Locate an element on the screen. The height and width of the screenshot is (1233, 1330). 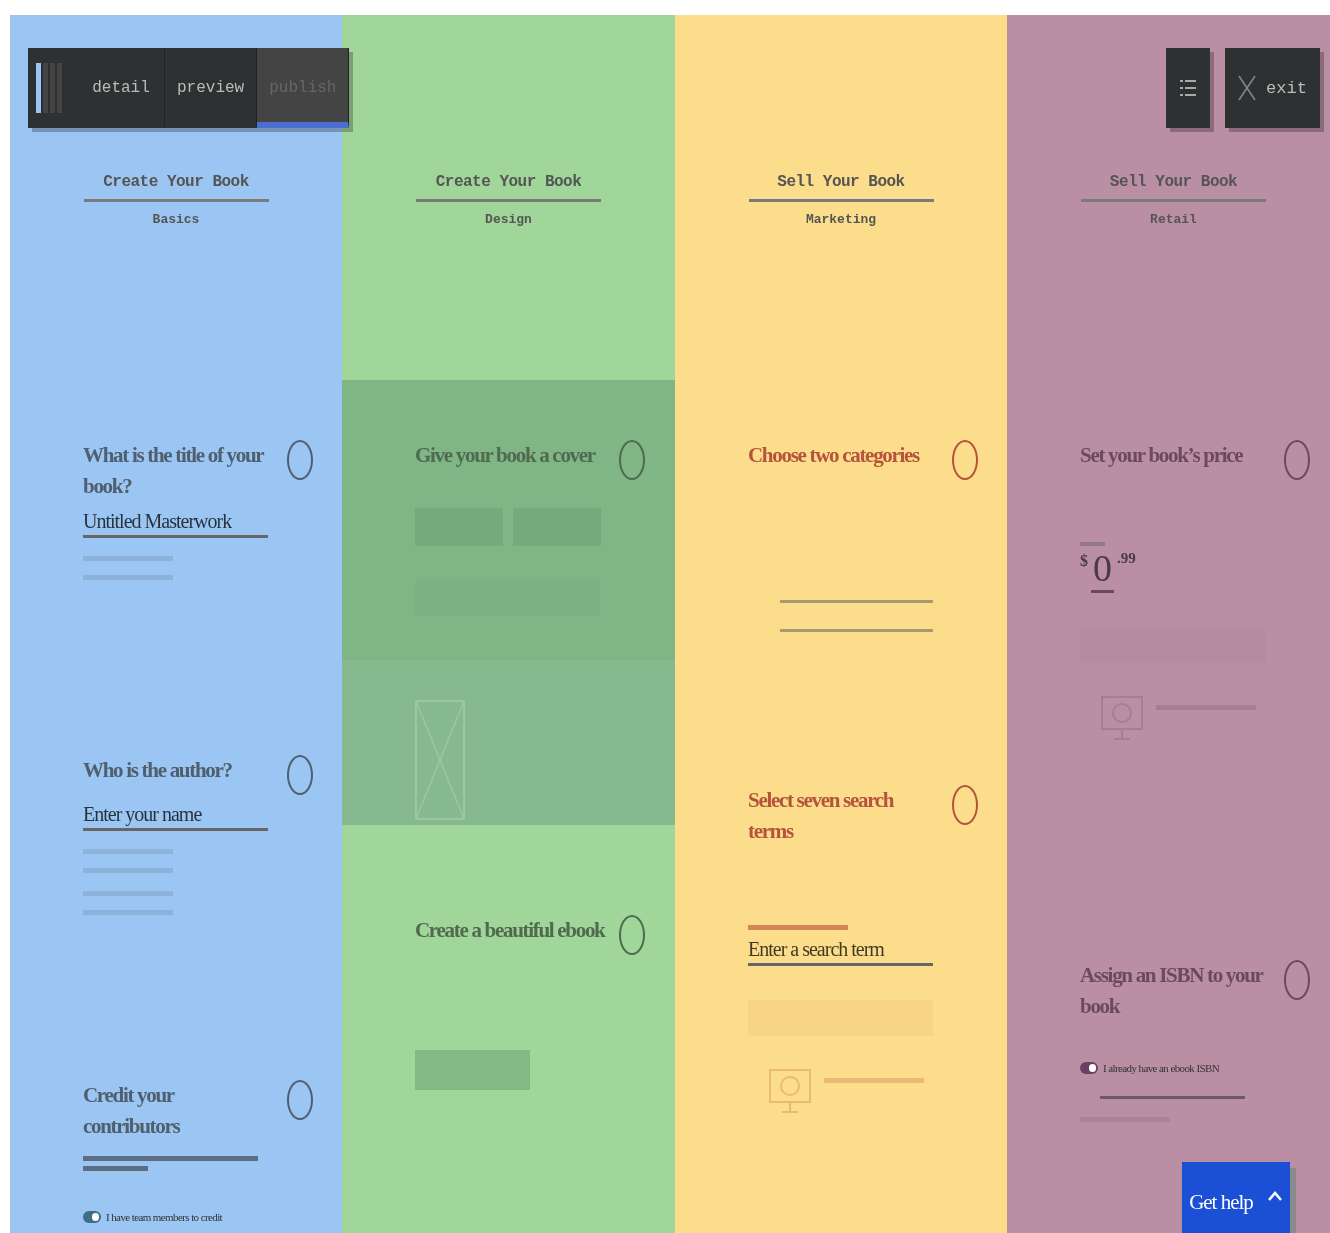
menu-icon is located at coordinates (1188, 88).